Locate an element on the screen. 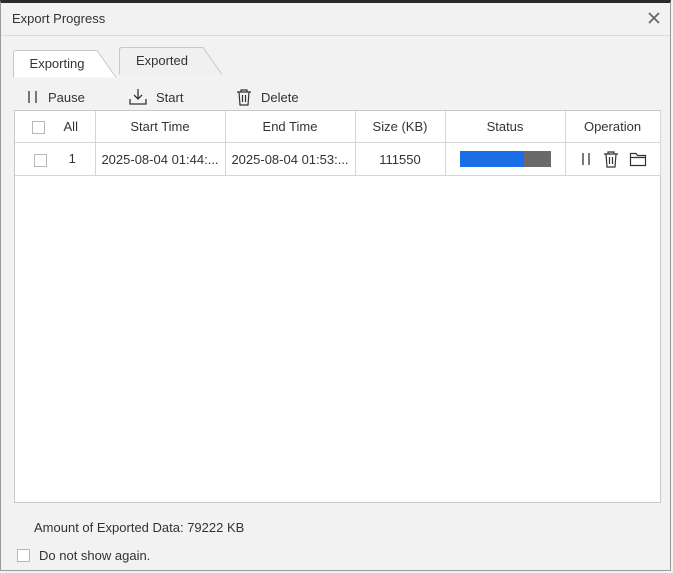  delete-button: Delete is located at coordinates (267, 97).